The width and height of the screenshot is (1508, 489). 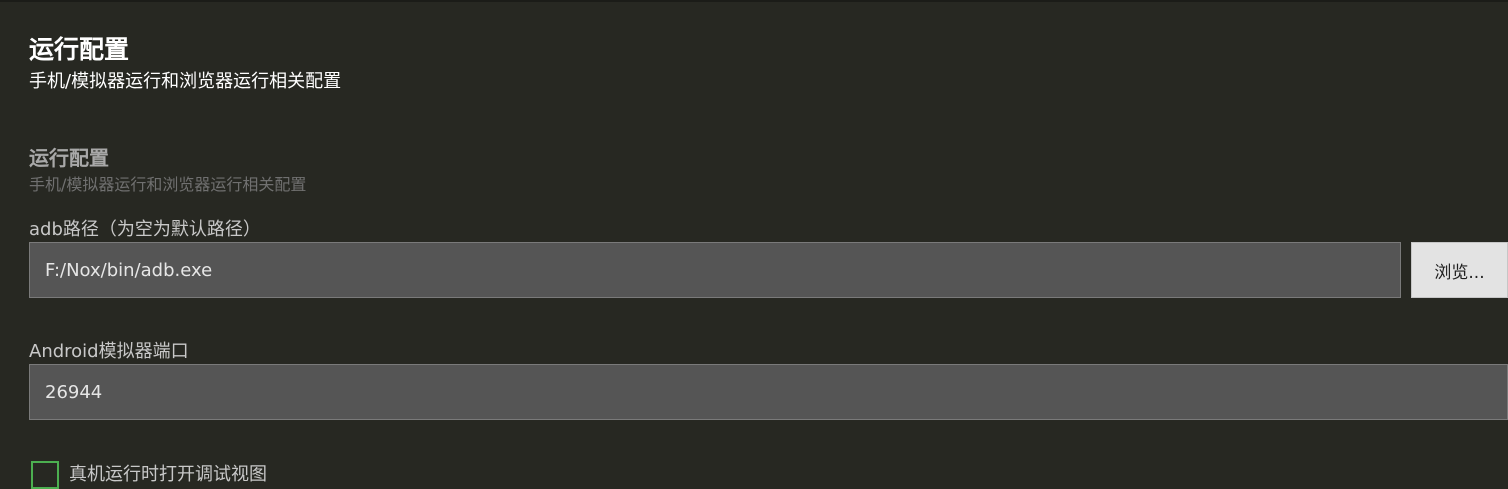 What do you see at coordinates (145, 229) in the screenshot?
I see `adb-path-label: adb路径（为空为默认路径）` at bounding box center [145, 229].